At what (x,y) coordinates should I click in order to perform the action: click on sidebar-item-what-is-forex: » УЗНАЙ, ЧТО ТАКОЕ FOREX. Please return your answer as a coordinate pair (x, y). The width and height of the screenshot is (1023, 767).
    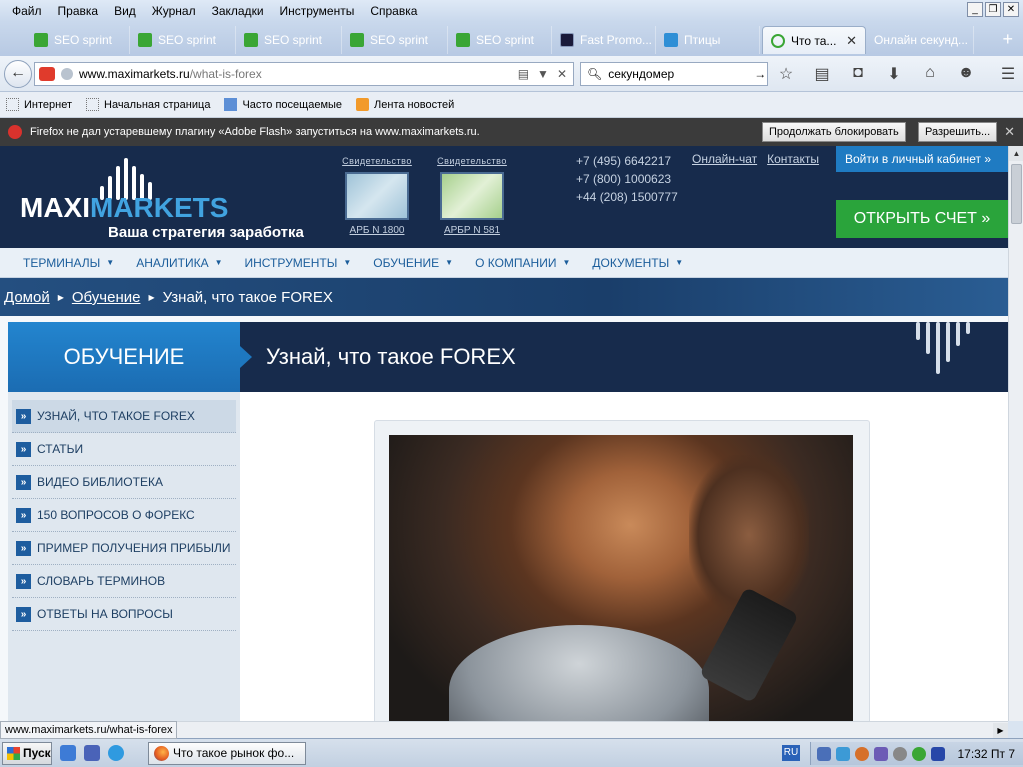
    Looking at the image, I should click on (124, 416).